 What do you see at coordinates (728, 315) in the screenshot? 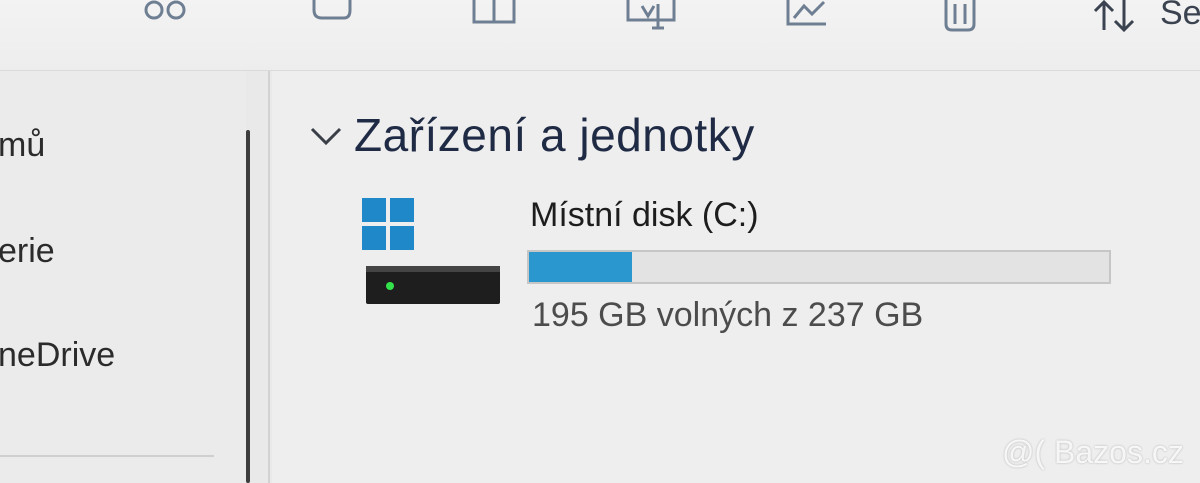
I see `drive-free-space: 195 GB volných z 237 GB` at bounding box center [728, 315].